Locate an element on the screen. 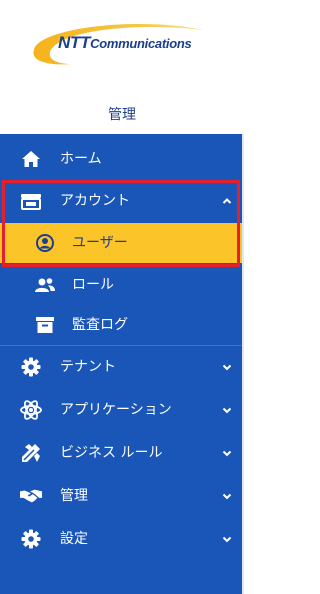 The width and height of the screenshot is (320, 594). section-title: 管理 is located at coordinates (122, 115).